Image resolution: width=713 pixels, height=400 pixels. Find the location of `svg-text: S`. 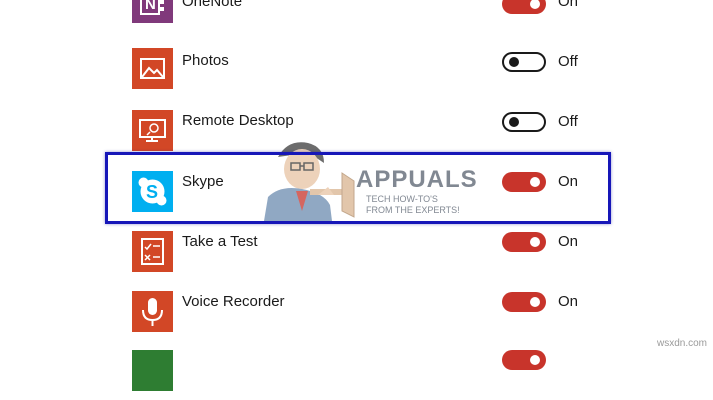

svg-text: S is located at coordinates (152, 192).